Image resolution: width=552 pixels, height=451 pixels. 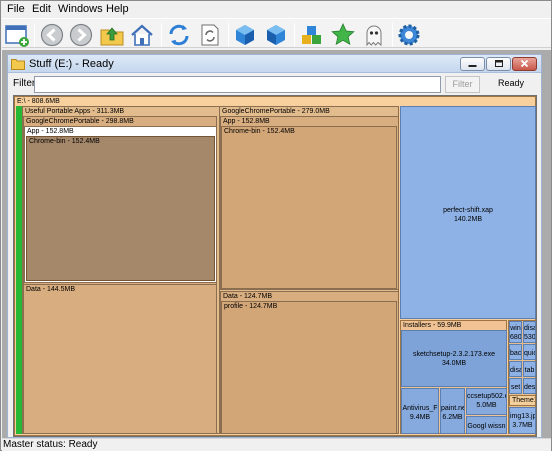 I want to click on tm-sketchsetup-size: 34.0MB, so click(x=454, y=363).